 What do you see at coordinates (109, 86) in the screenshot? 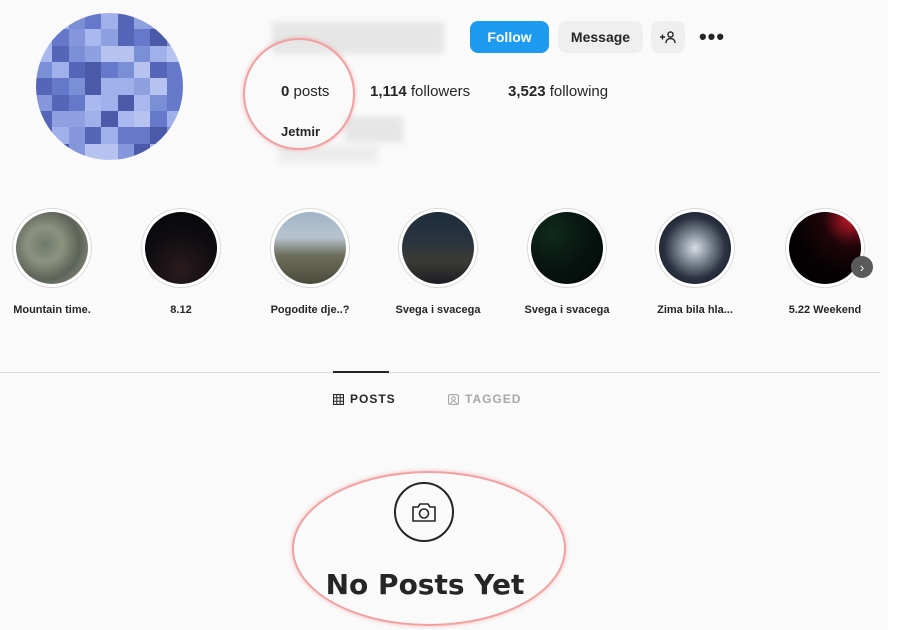
I see `profile-avatar` at bounding box center [109, 86].